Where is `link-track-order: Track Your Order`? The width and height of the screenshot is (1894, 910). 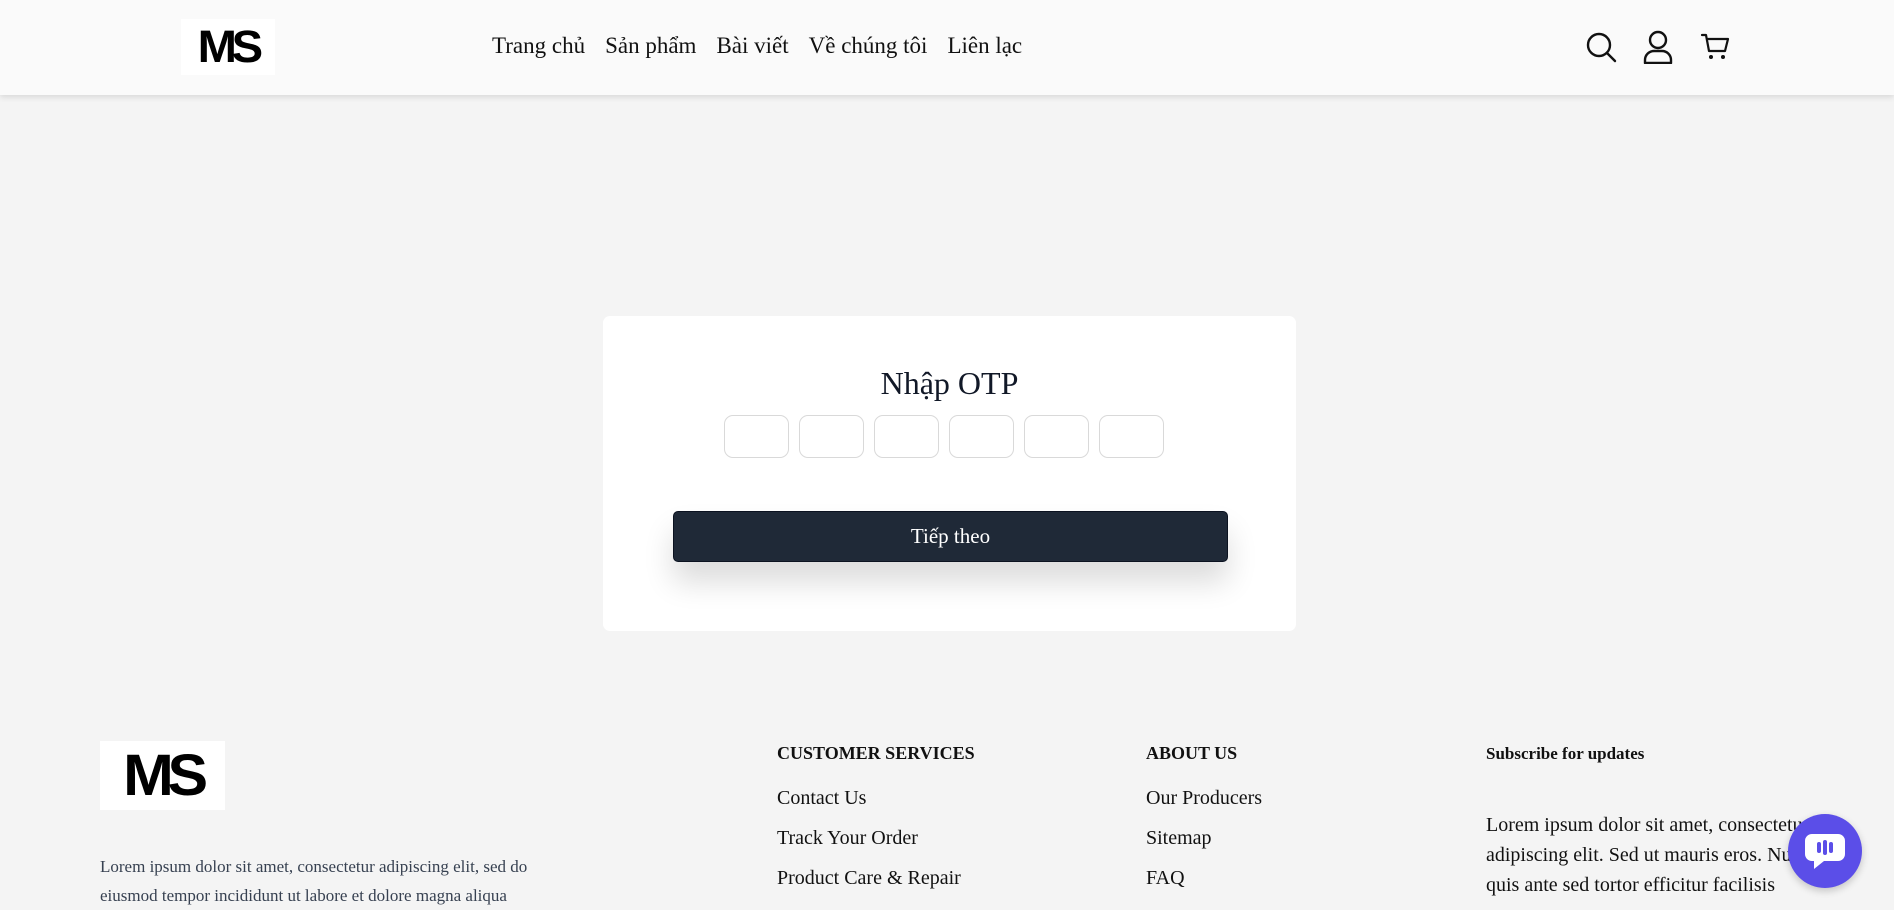
link-track-order: Track Your Order is located at coordinates (869, 846).